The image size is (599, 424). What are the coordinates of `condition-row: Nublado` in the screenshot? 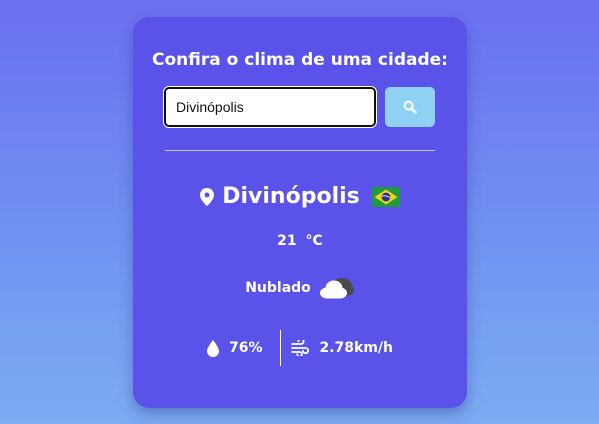 It's located at (300, 288).